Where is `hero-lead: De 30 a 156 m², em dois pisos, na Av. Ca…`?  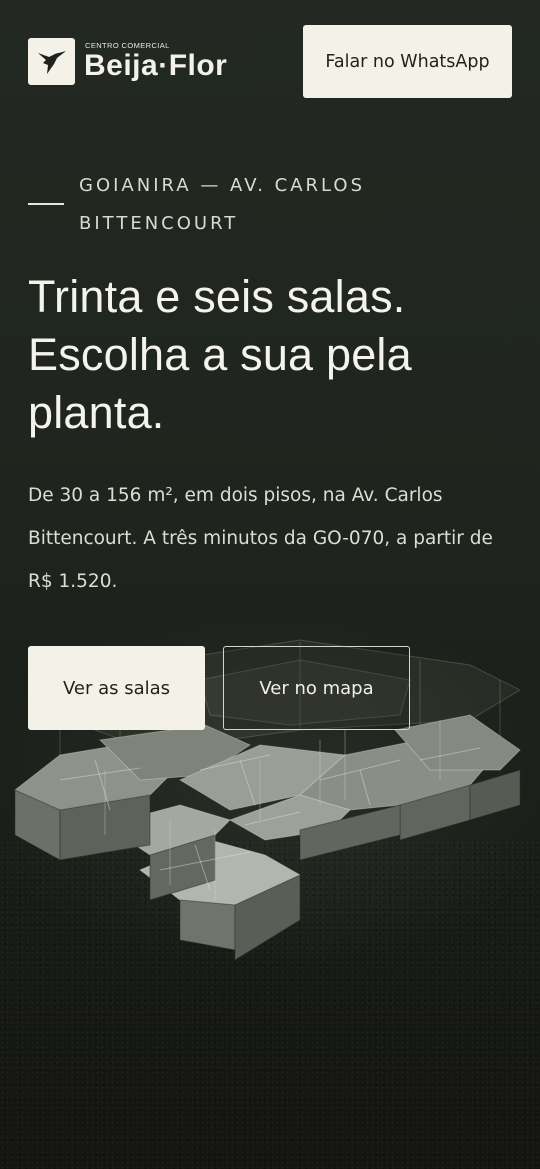
hero-lead: De 30 a 156 m², em dois pisos, na Av. Ca… is located at coordinates (260, 538).